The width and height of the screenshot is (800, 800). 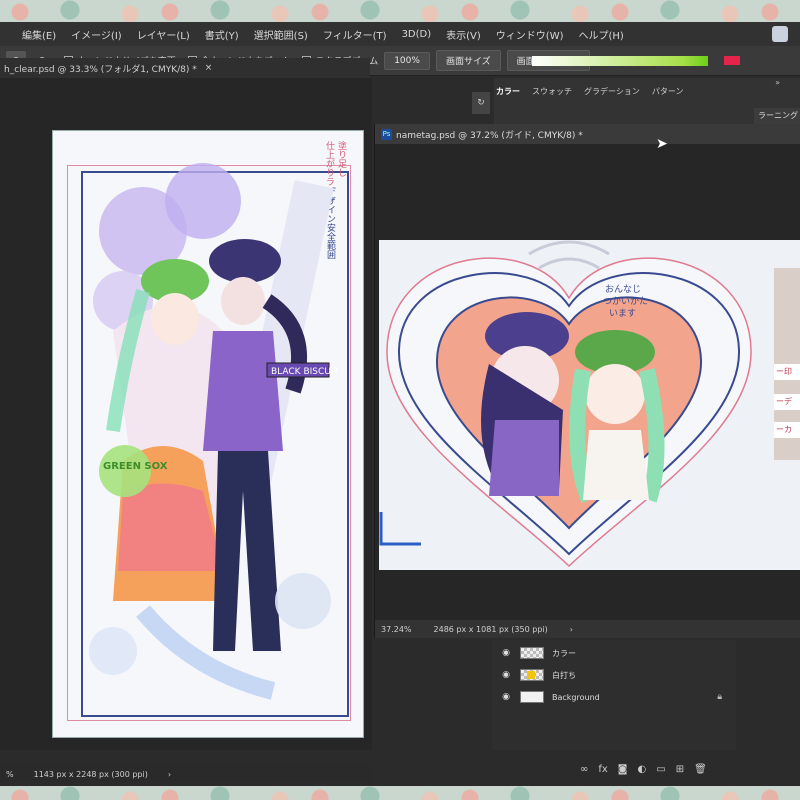 I want to click on adjustment-icon: ◐, so click(x=642, y=769).